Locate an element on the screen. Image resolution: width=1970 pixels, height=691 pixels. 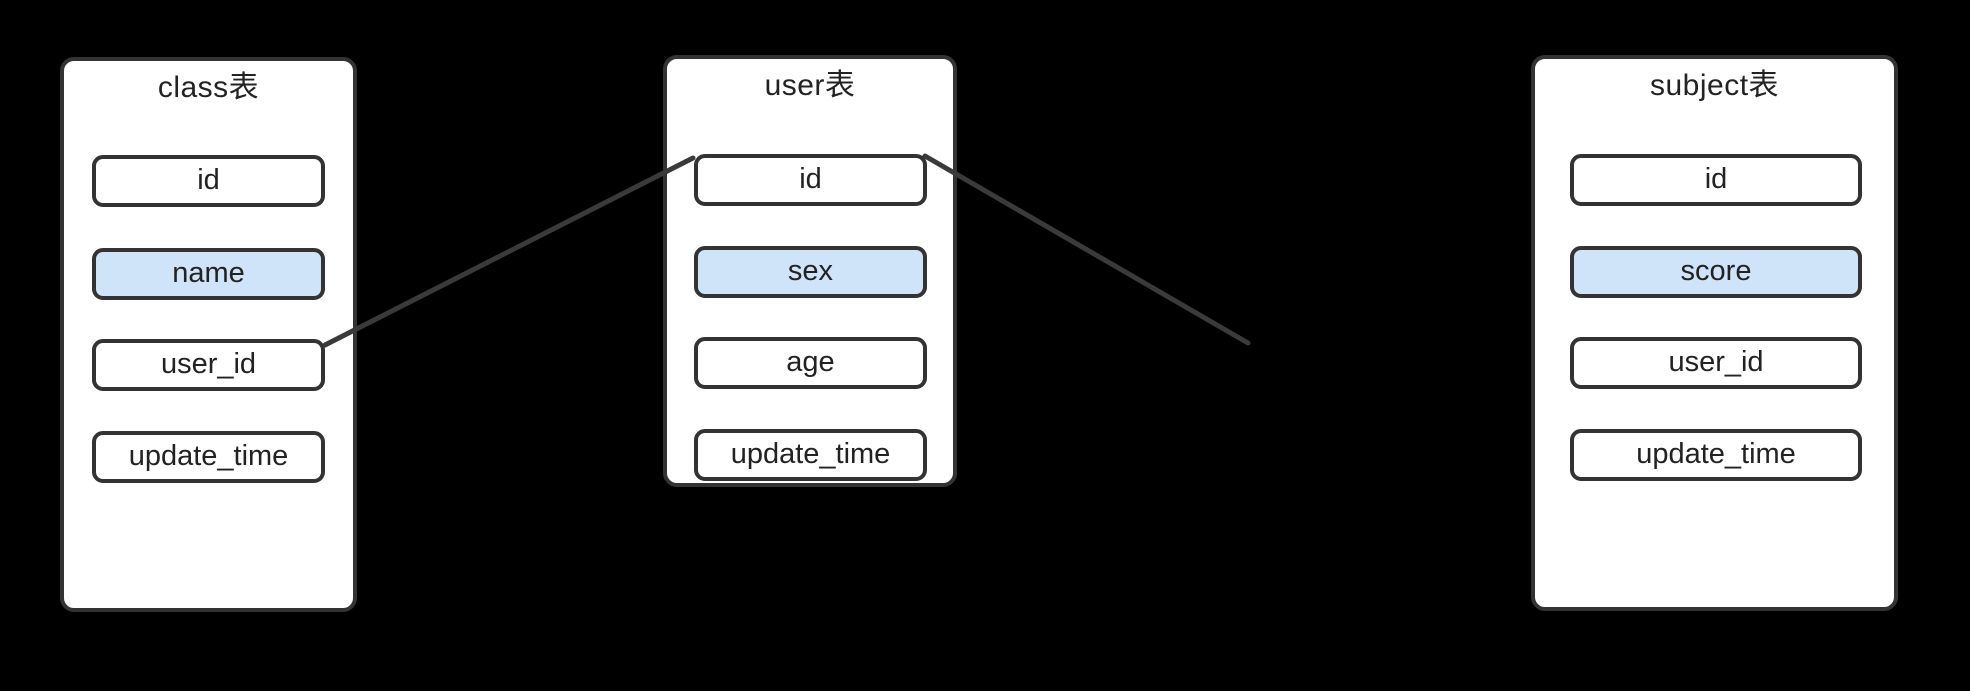
field-class-update-time: update_time is located at coordinates (208, 457).